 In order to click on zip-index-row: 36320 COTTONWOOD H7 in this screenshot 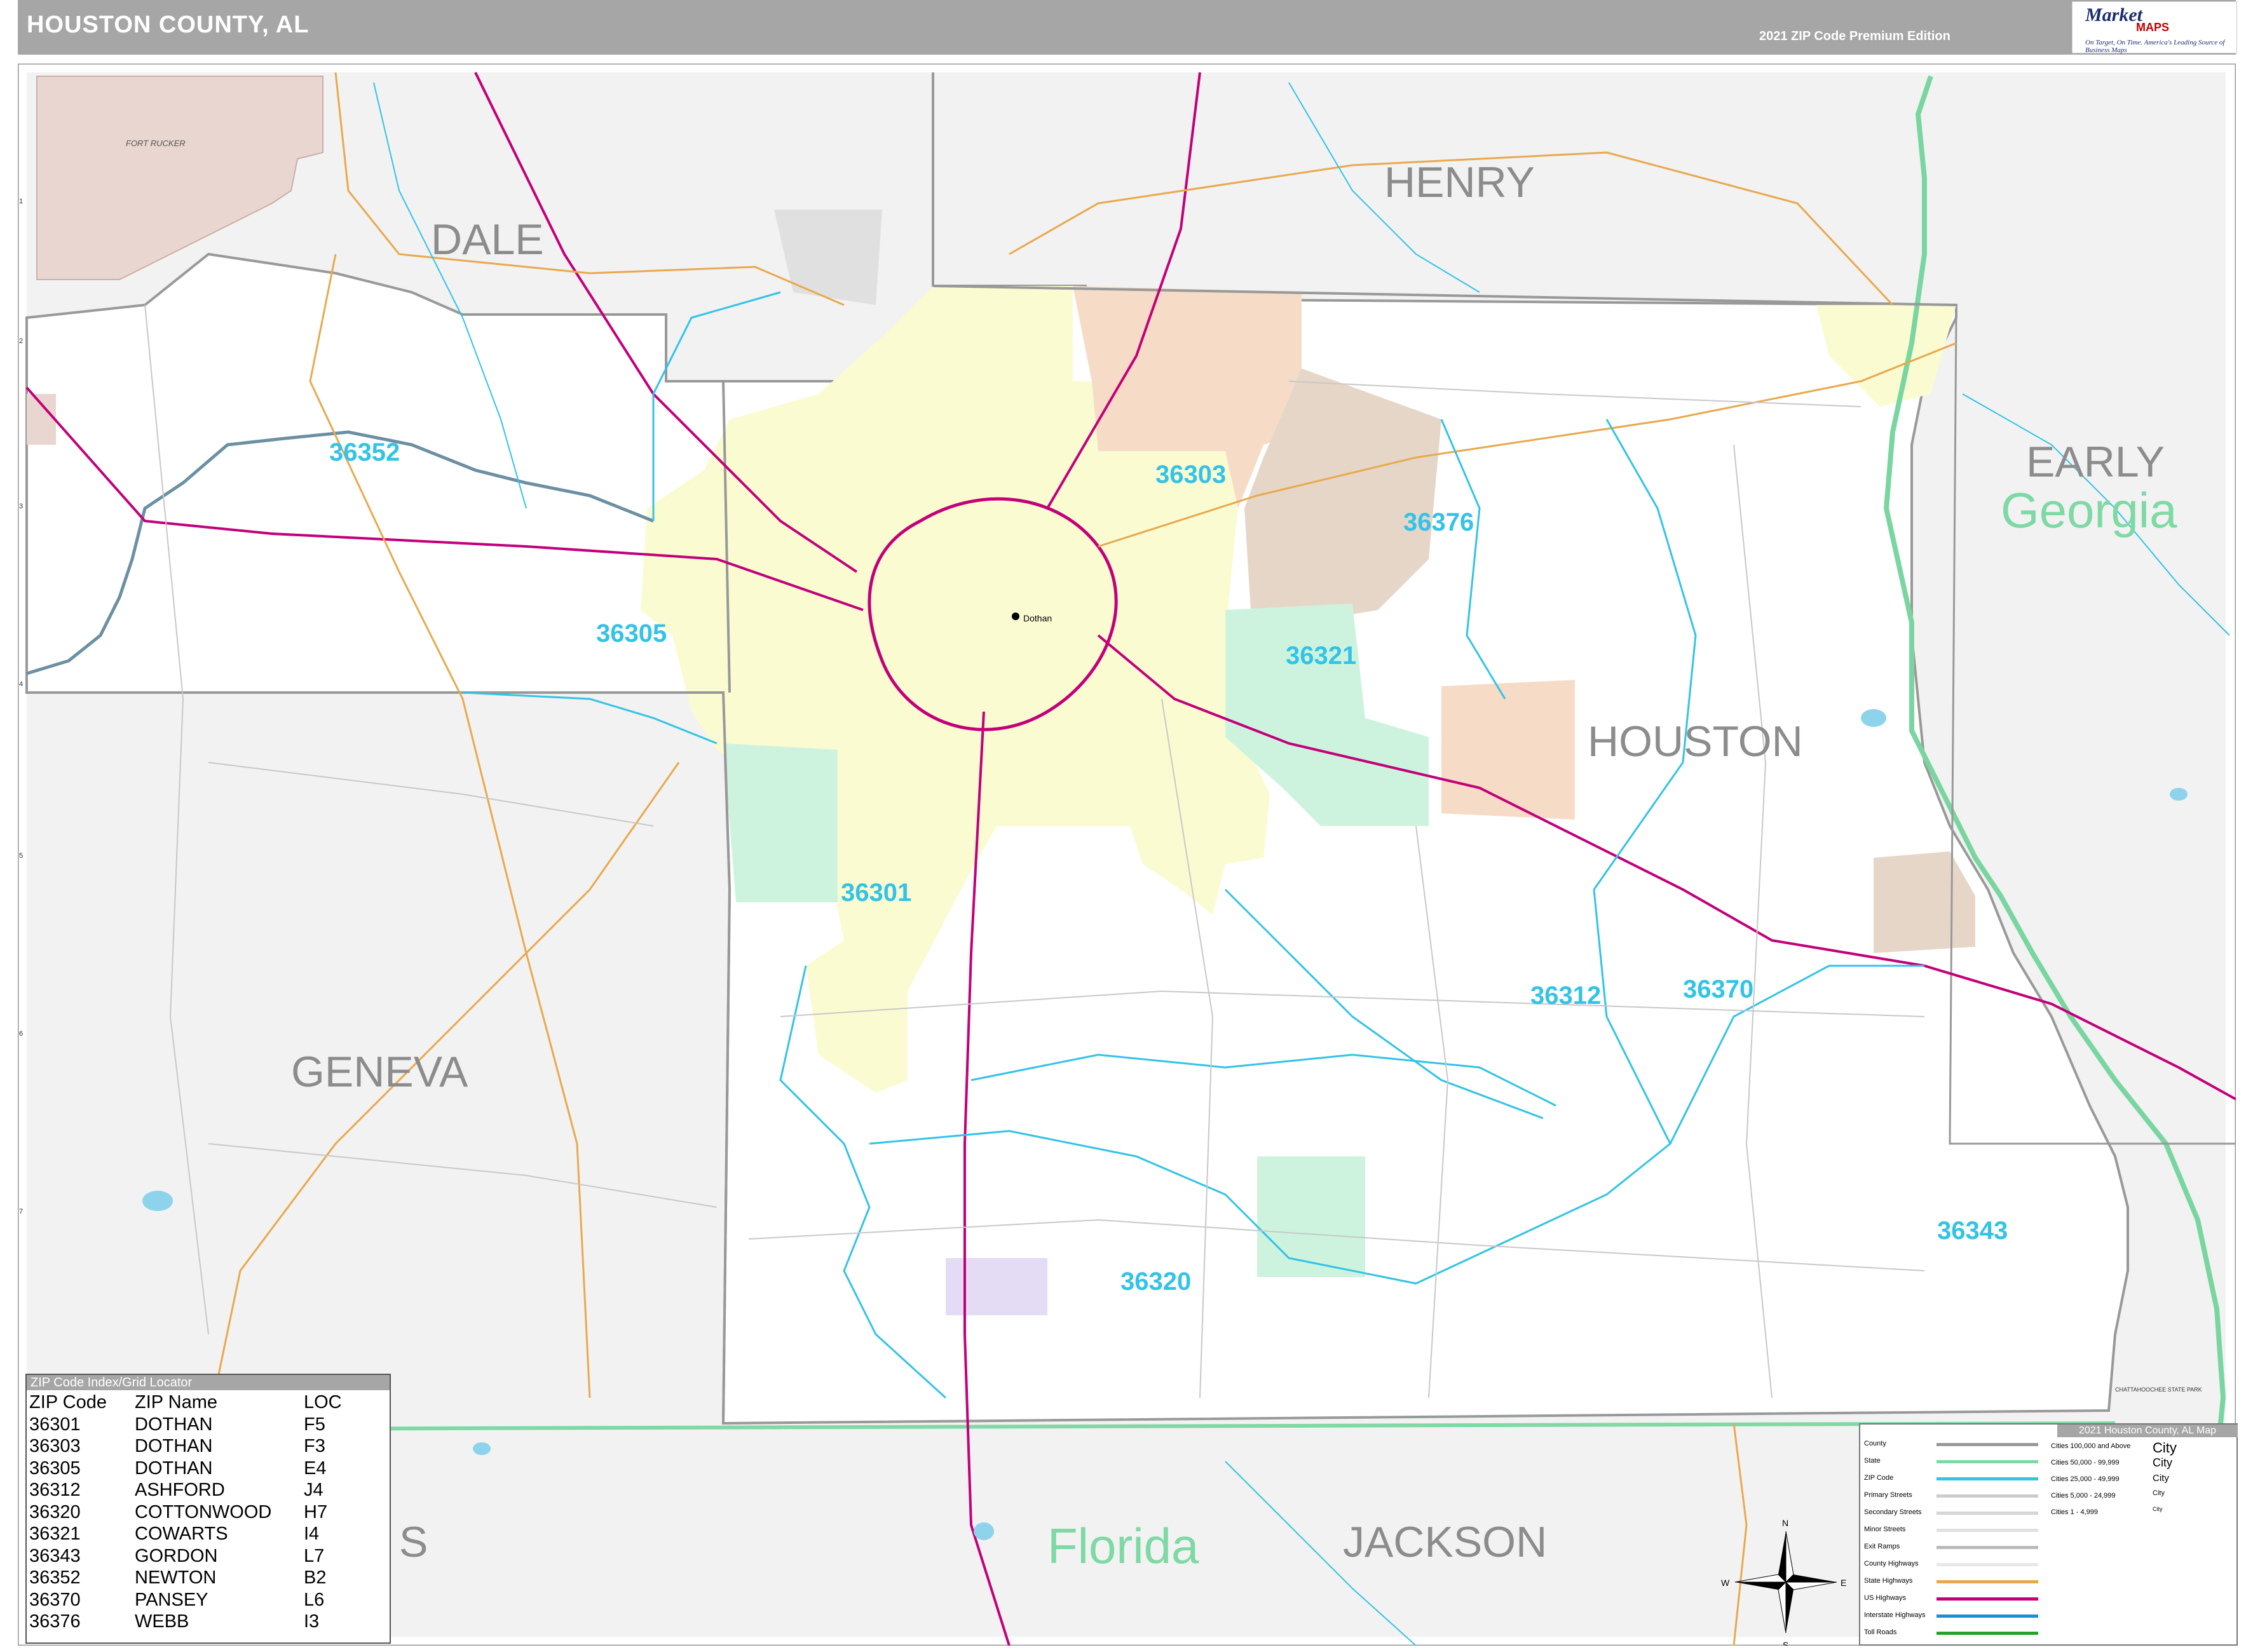, I will do `click(205, 1513)`.